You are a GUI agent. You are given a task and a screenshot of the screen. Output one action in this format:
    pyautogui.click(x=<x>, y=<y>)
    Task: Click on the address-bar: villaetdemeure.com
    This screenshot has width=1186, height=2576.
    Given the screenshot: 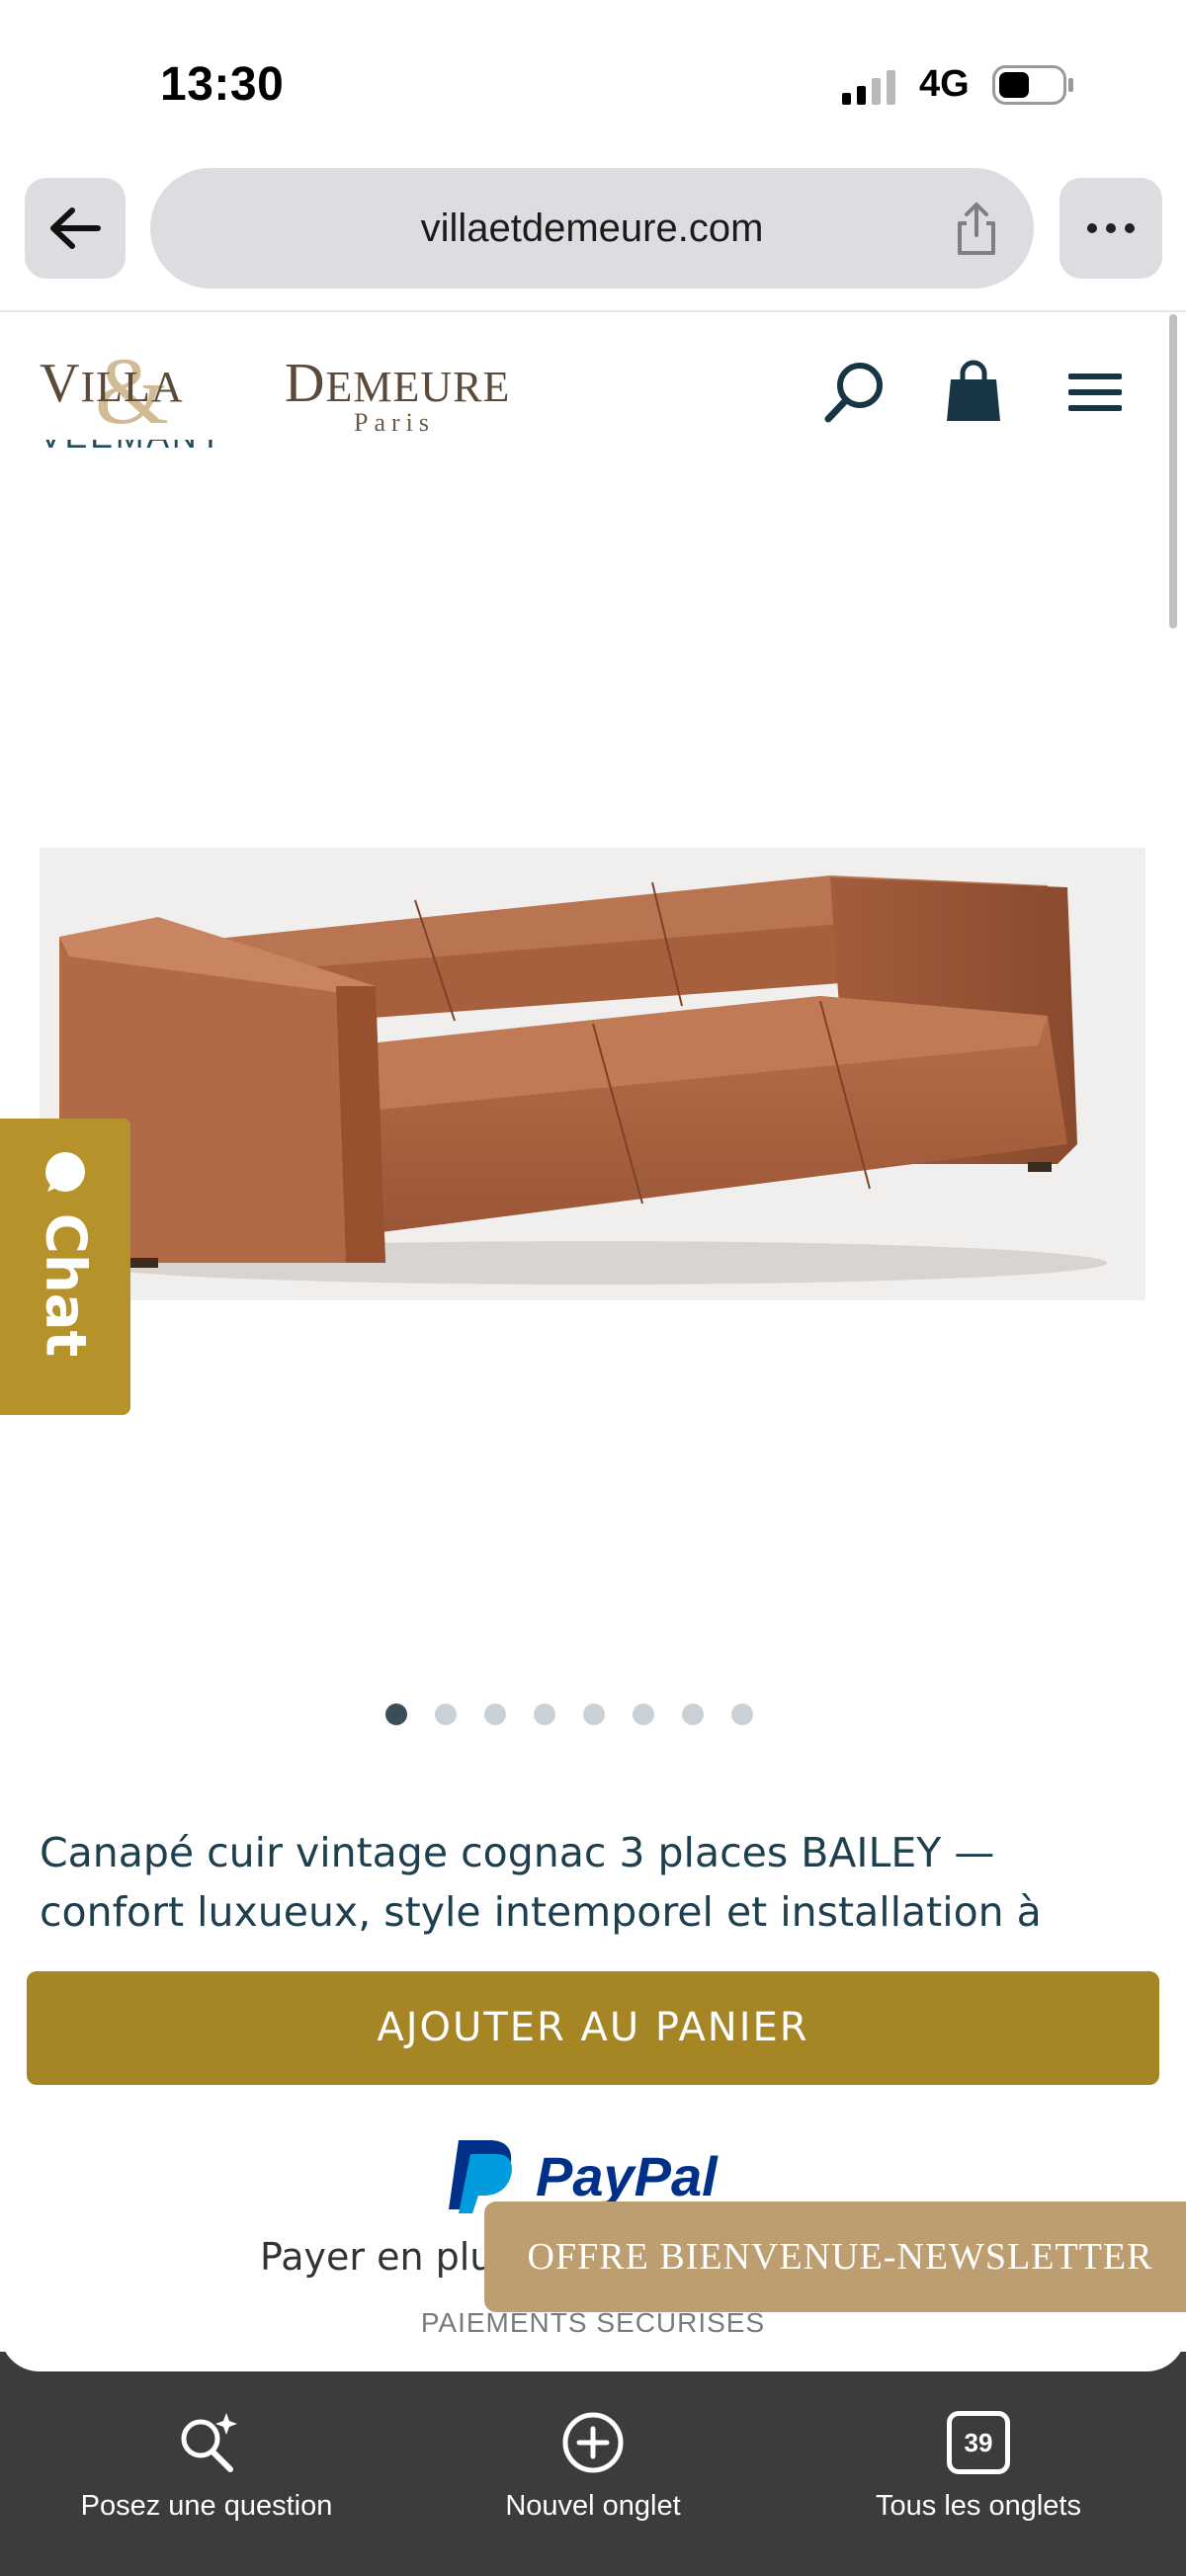 What is the action you would take?
    pyautogui.click(x=592, y=228)
    